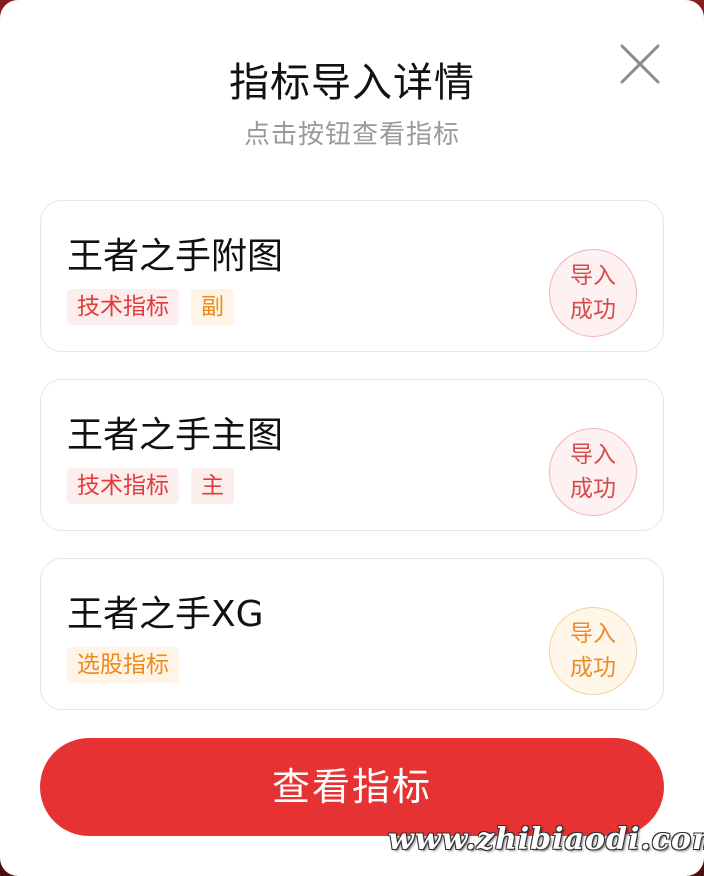 This screenshot has height=876, width=704. What do you see at coordinates (546, 839) in the screenshot?
I see `site-watermark: www.zhibiaodi.com` at bounding box center [546, 839].